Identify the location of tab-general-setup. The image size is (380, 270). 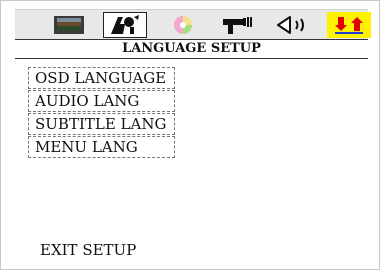
(125, 25).